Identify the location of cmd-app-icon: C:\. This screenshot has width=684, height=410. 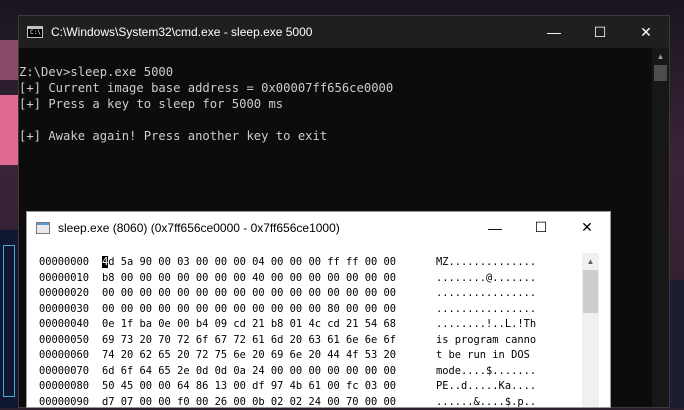
(35, 32).